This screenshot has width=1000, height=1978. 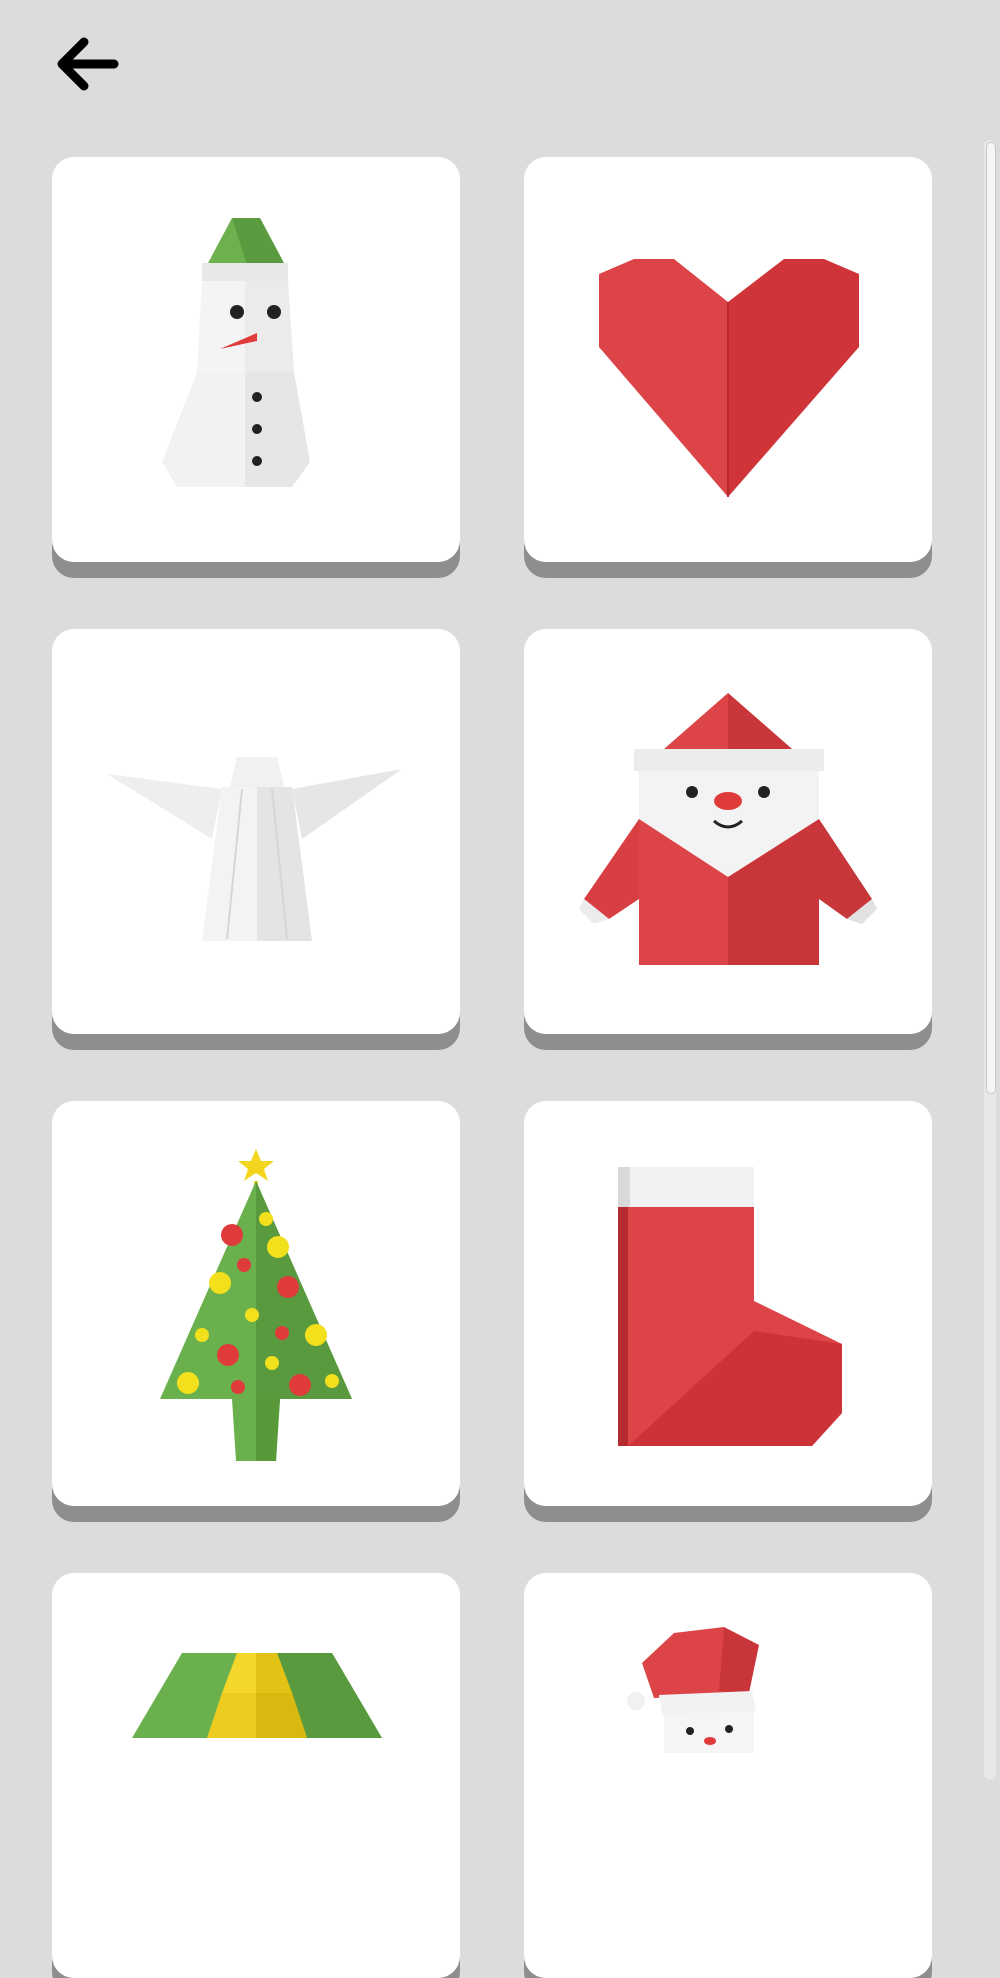 I want to click on craft-card-snowman, so click(x=256, y=359).